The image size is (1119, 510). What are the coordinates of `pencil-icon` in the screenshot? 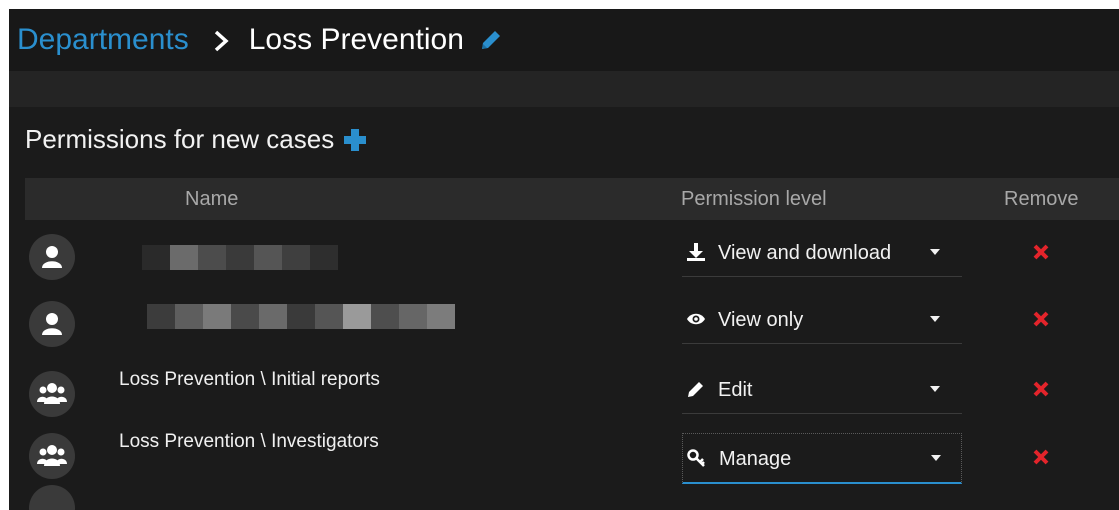 It's located at (696, 389).